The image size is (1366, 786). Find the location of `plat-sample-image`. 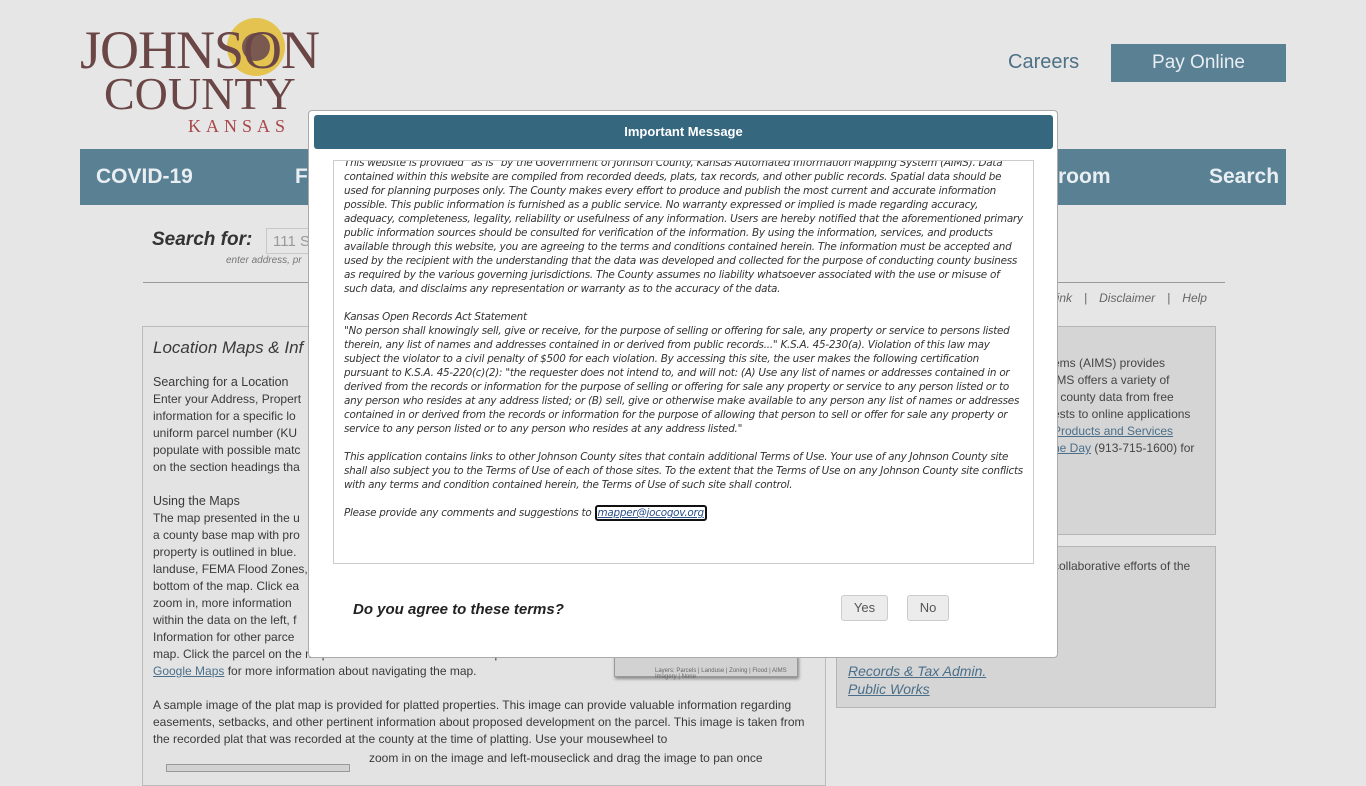

plat-sample-image is located at coordinates (258, 768).